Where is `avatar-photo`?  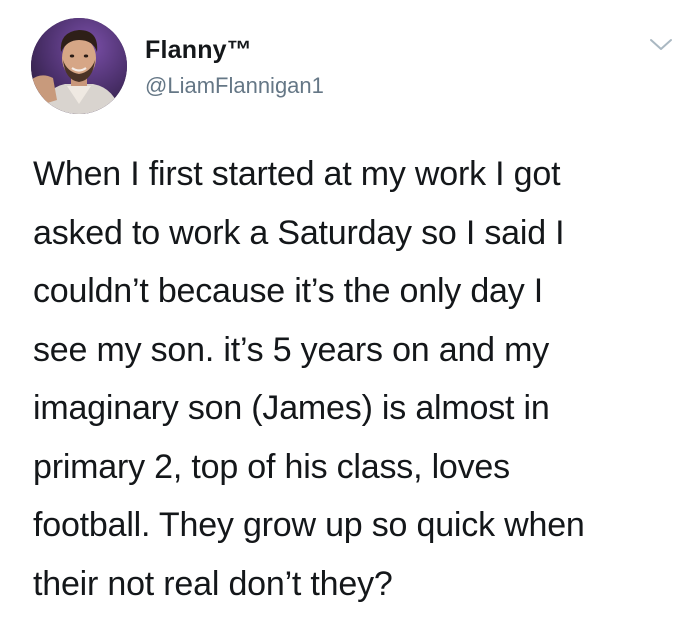 avatar-photo is located at coordinates (79, 66).